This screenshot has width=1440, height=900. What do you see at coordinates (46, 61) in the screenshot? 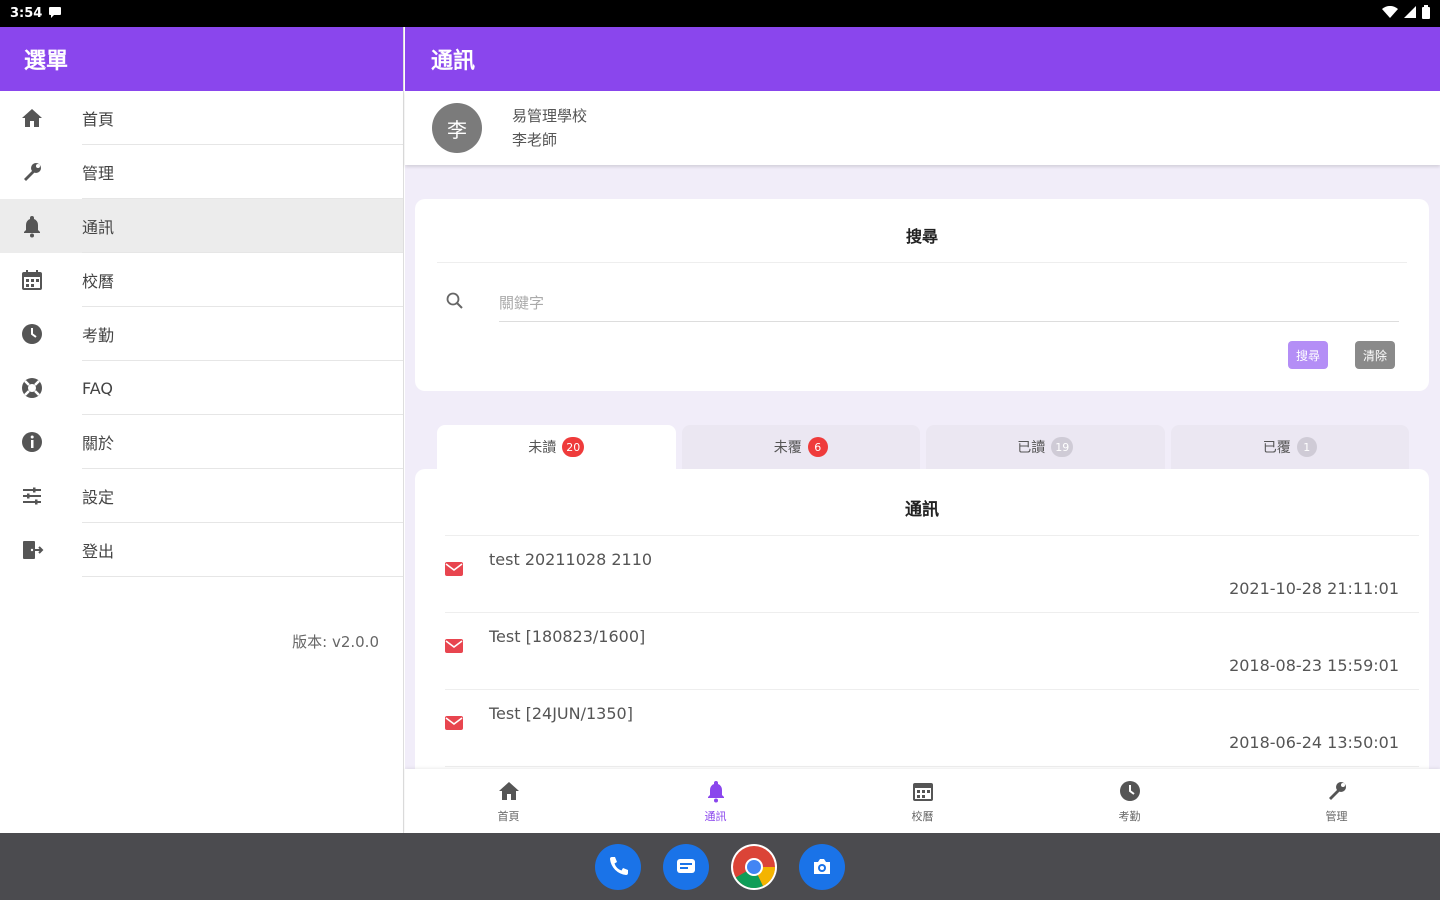
I see `drawer-title: 選單` at bounding box center [46, 61].